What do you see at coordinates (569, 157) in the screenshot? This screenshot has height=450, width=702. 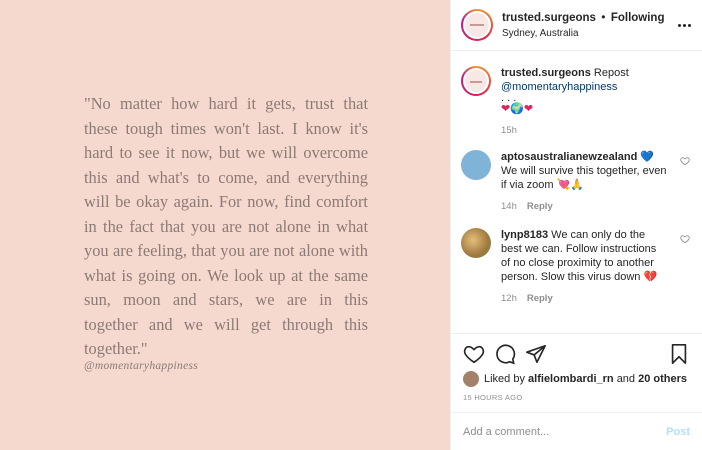 I see `comment-username: aptosaustralianewzealand` at bounding box center [569, 157].